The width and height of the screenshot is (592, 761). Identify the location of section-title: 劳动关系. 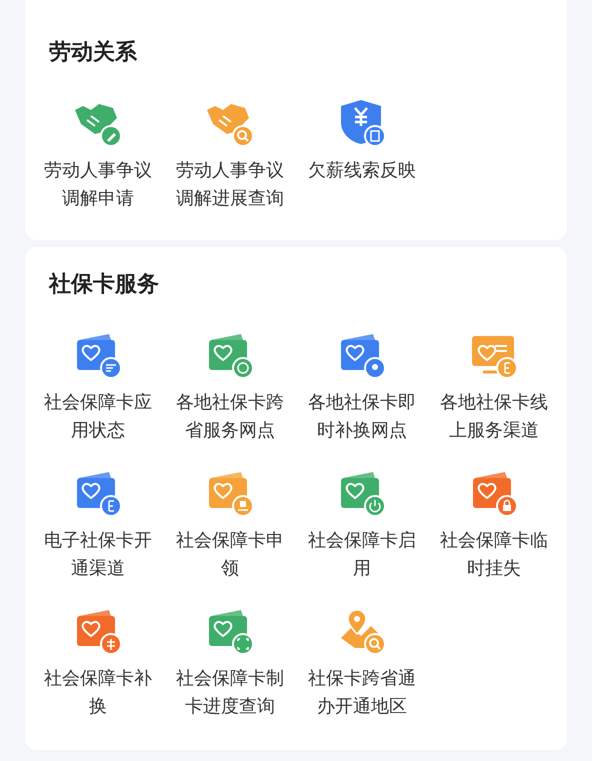
(93, 52).